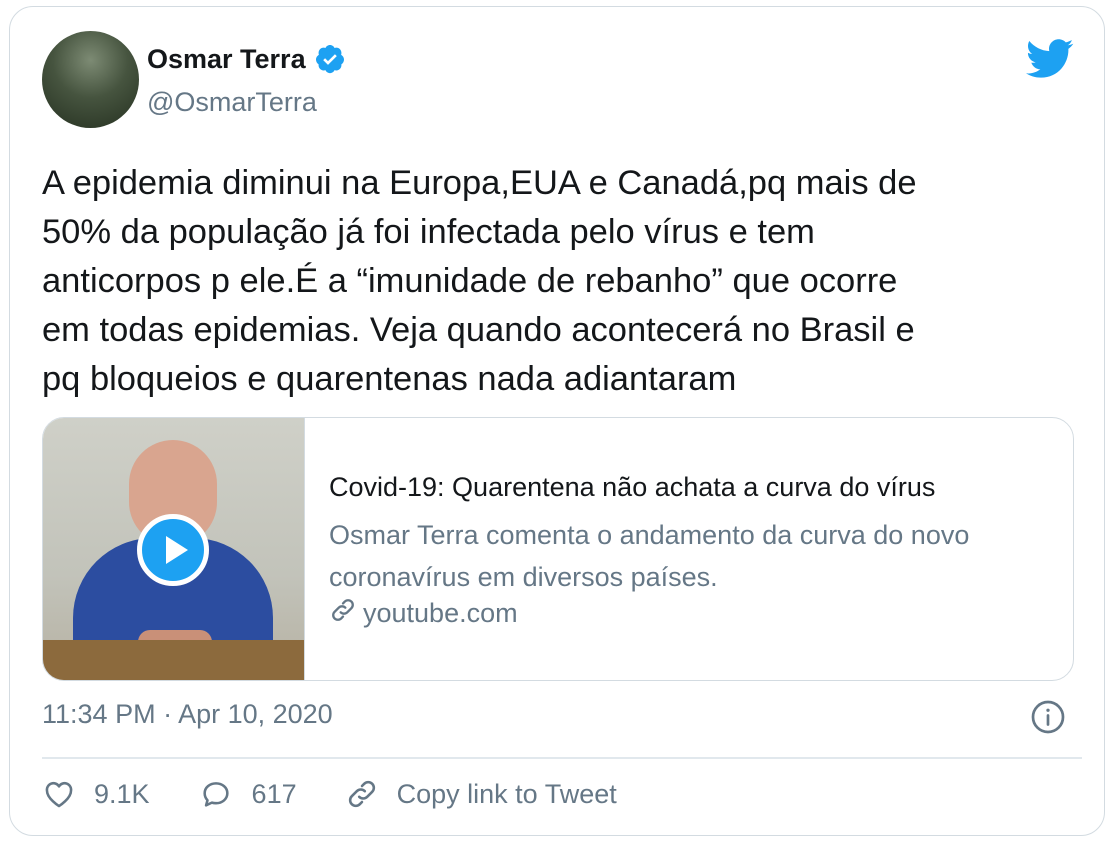  Describe the element at coordinates (1048, 717) in the screenshot. I see `info-icon` at that location.